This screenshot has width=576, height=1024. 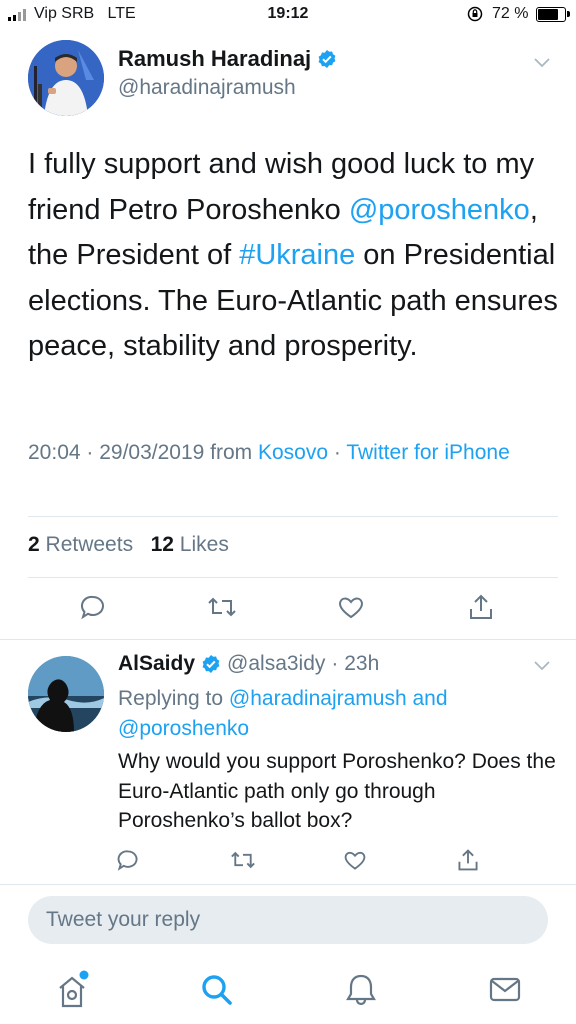 I want to click on replying-user-link: @poroshenko, so click(x=183, y=728).